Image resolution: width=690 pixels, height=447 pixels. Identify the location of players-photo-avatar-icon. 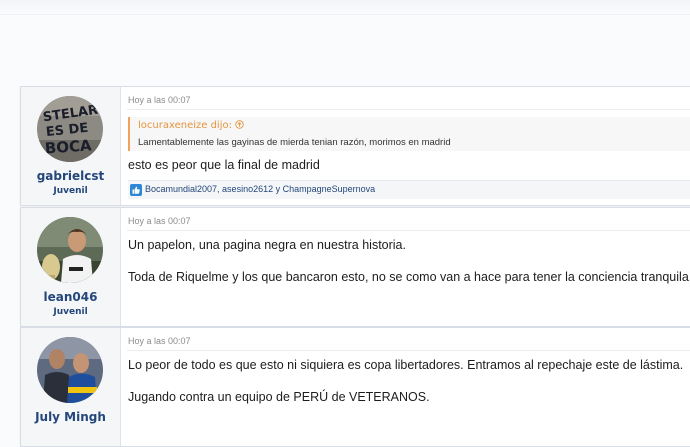
(70, 370).